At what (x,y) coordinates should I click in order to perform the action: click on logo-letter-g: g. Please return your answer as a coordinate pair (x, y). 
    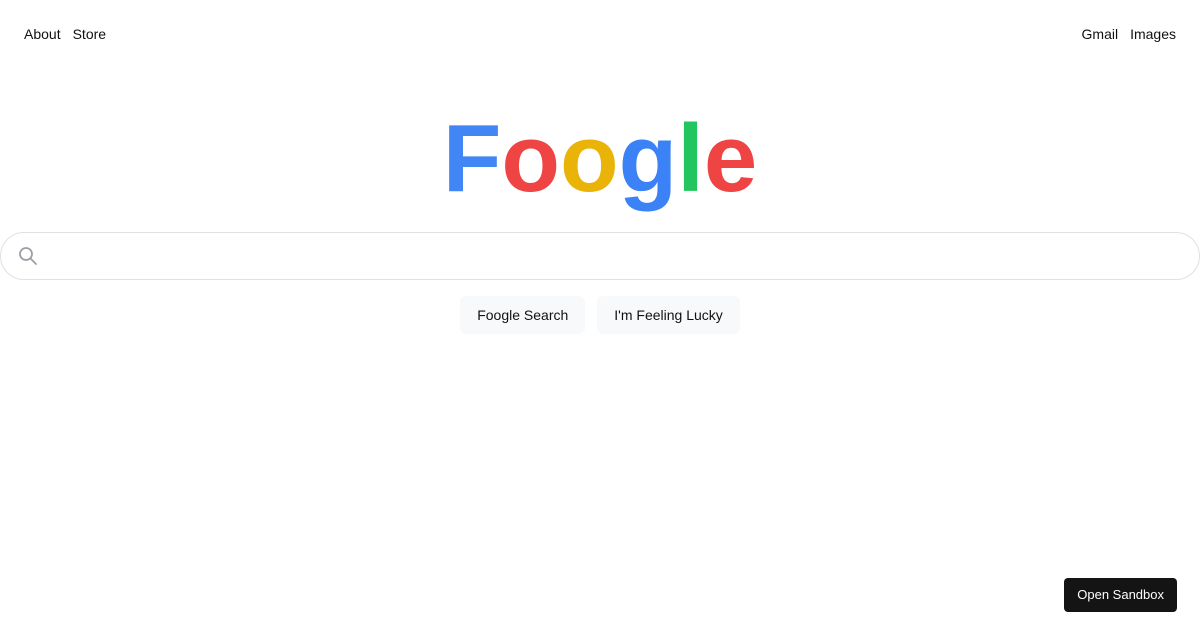
    Looking at the image, I should click on (648, 158).